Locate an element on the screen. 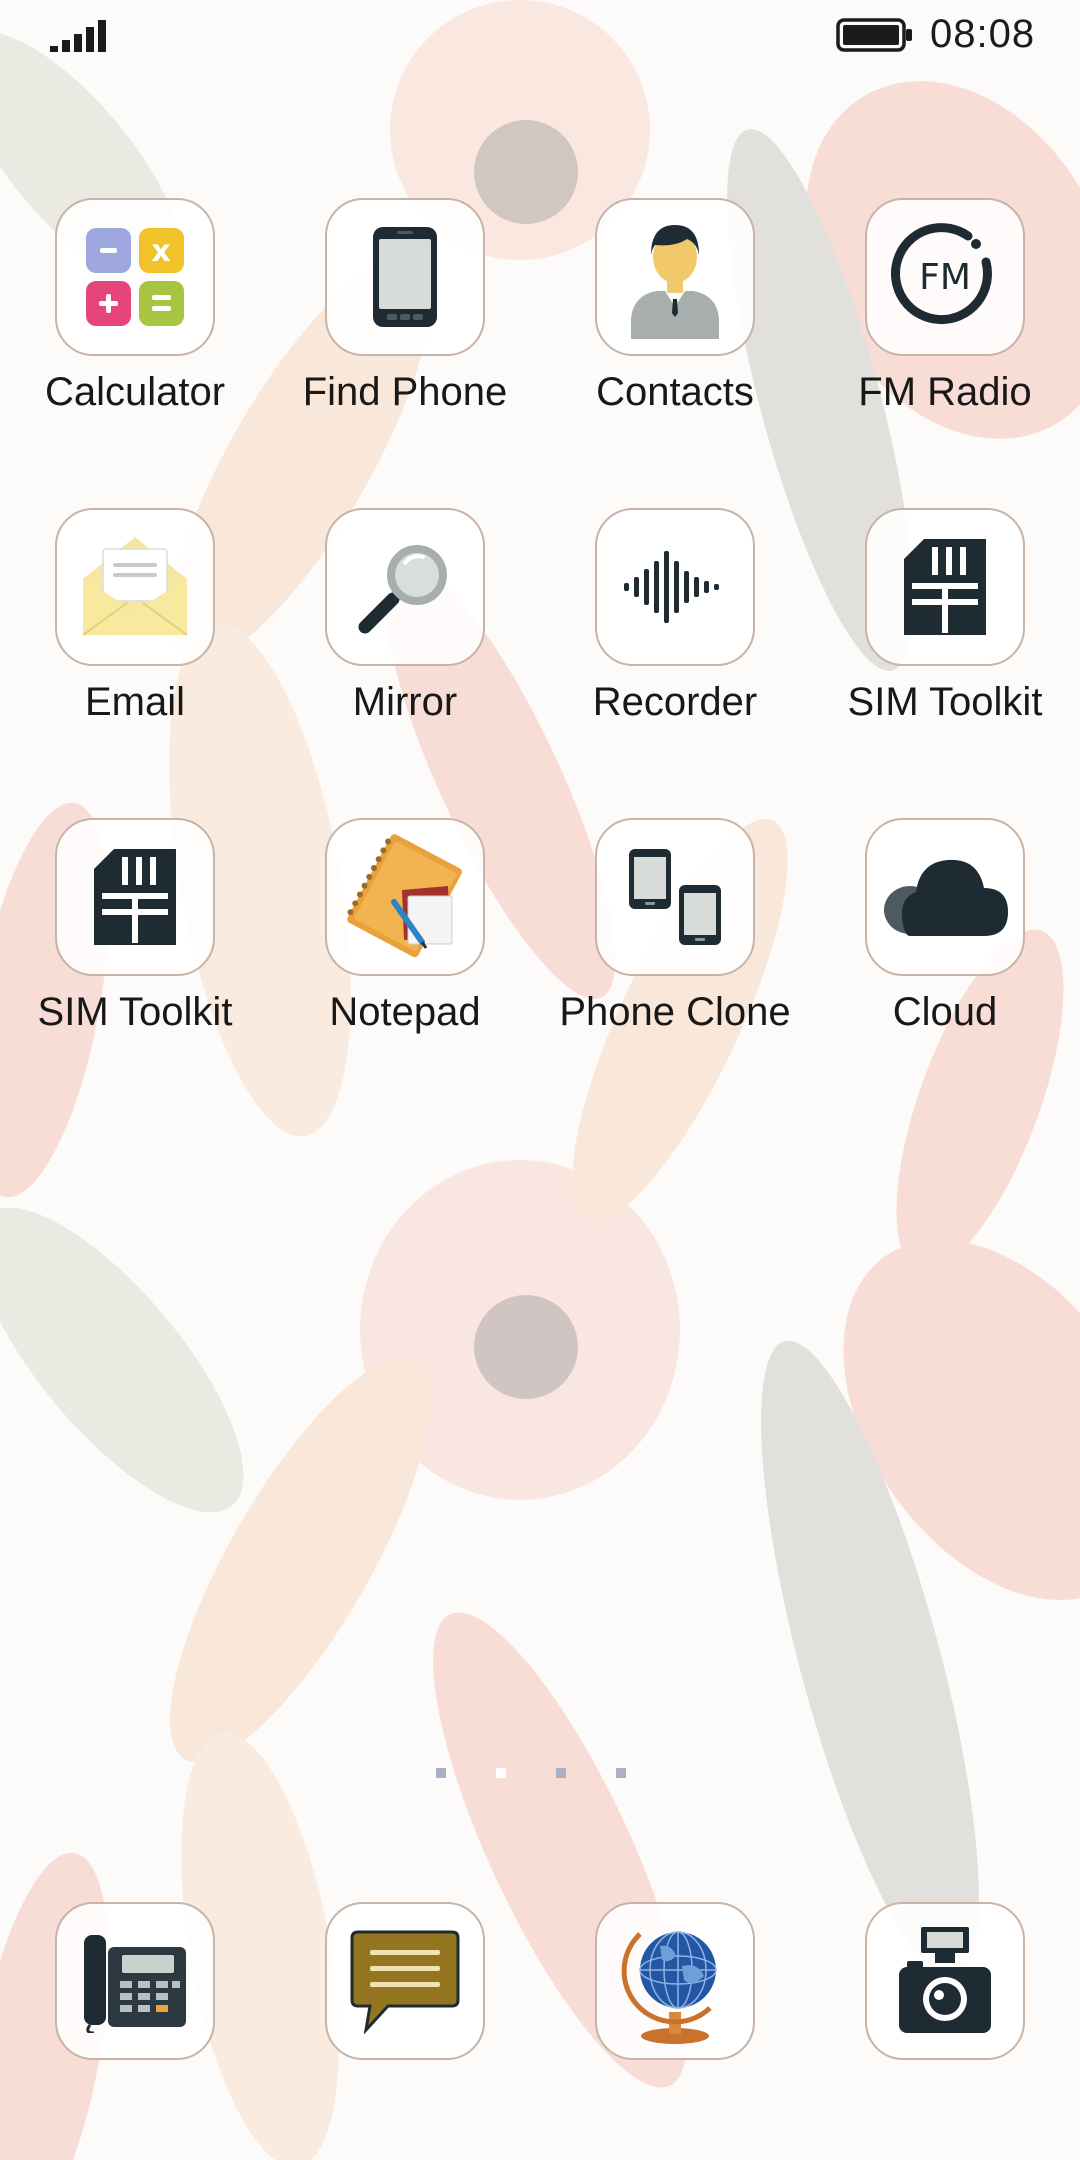 This screenshot has width=1080, height=2160. app-label: Phone Clone is located at coordinates (675, 1012).